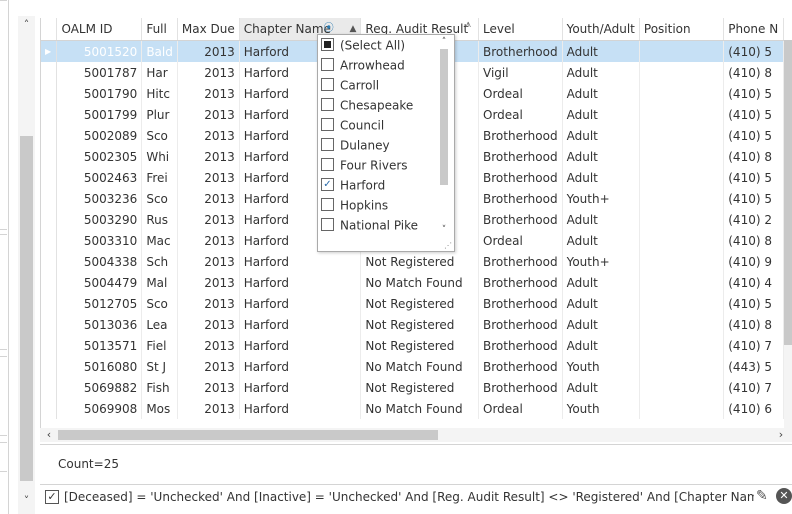 This screenshot has height=514, width=792. I want to click on filter-option: (Select All), so click(379, 45).